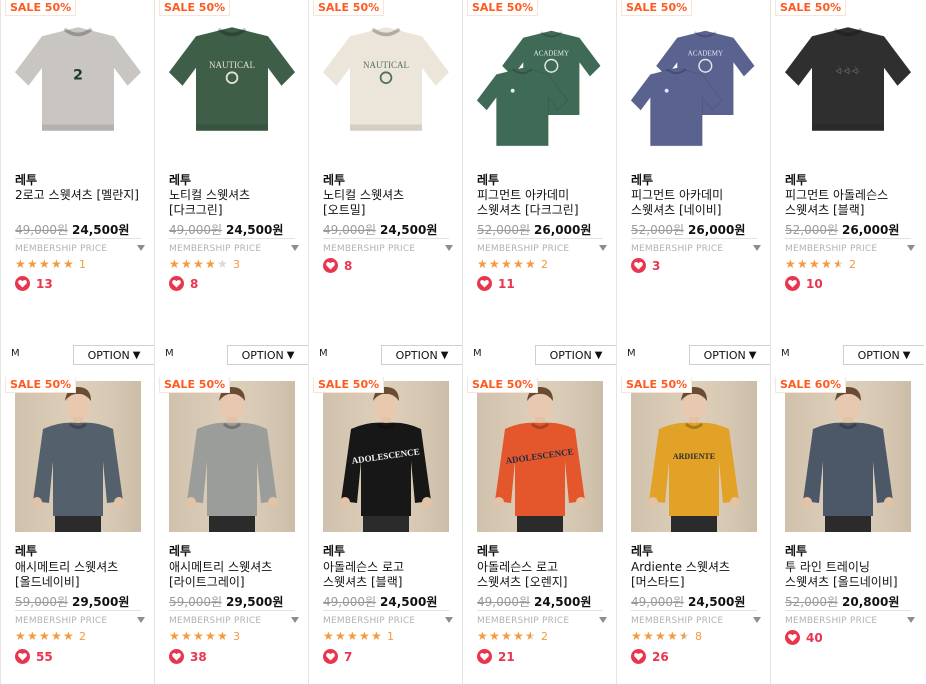  Describe the element at coordinates (496, 283) in the screenshot. I see `like-button: 11` at that location.